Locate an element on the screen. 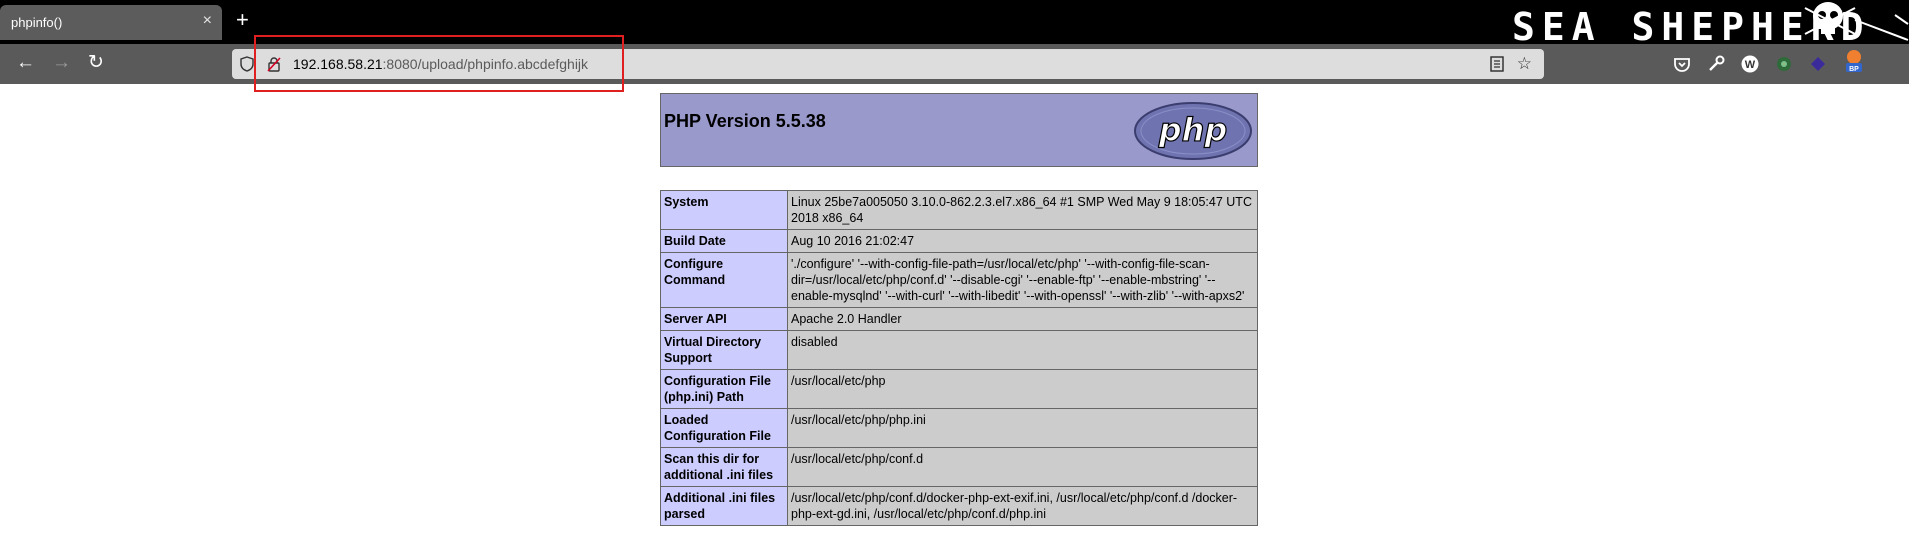 The height and width of the screenshot is (547, 1909). reader-view-icon is located at coordinates (1497, 64).